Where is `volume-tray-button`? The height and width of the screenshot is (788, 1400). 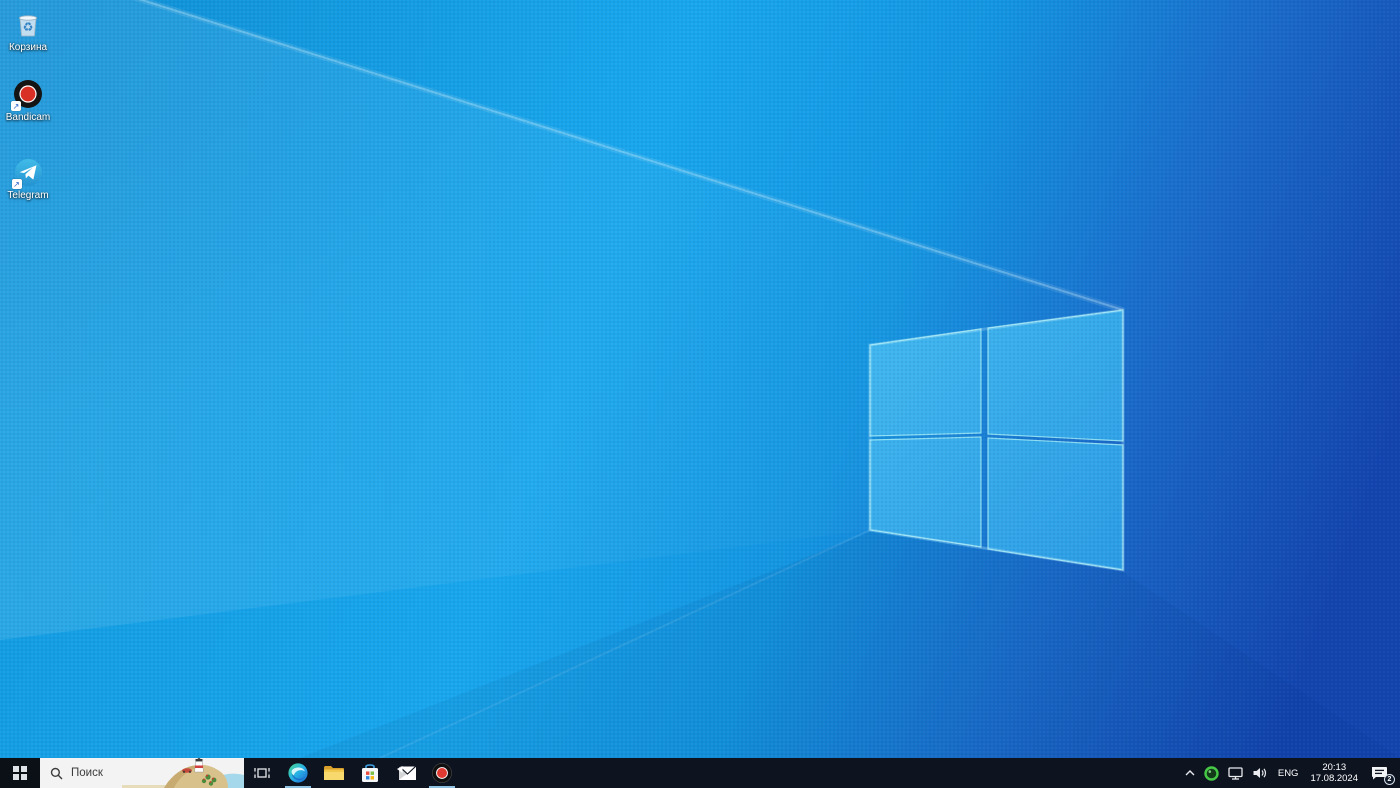 volume-tray-button is located at coordinates (1260, 773).